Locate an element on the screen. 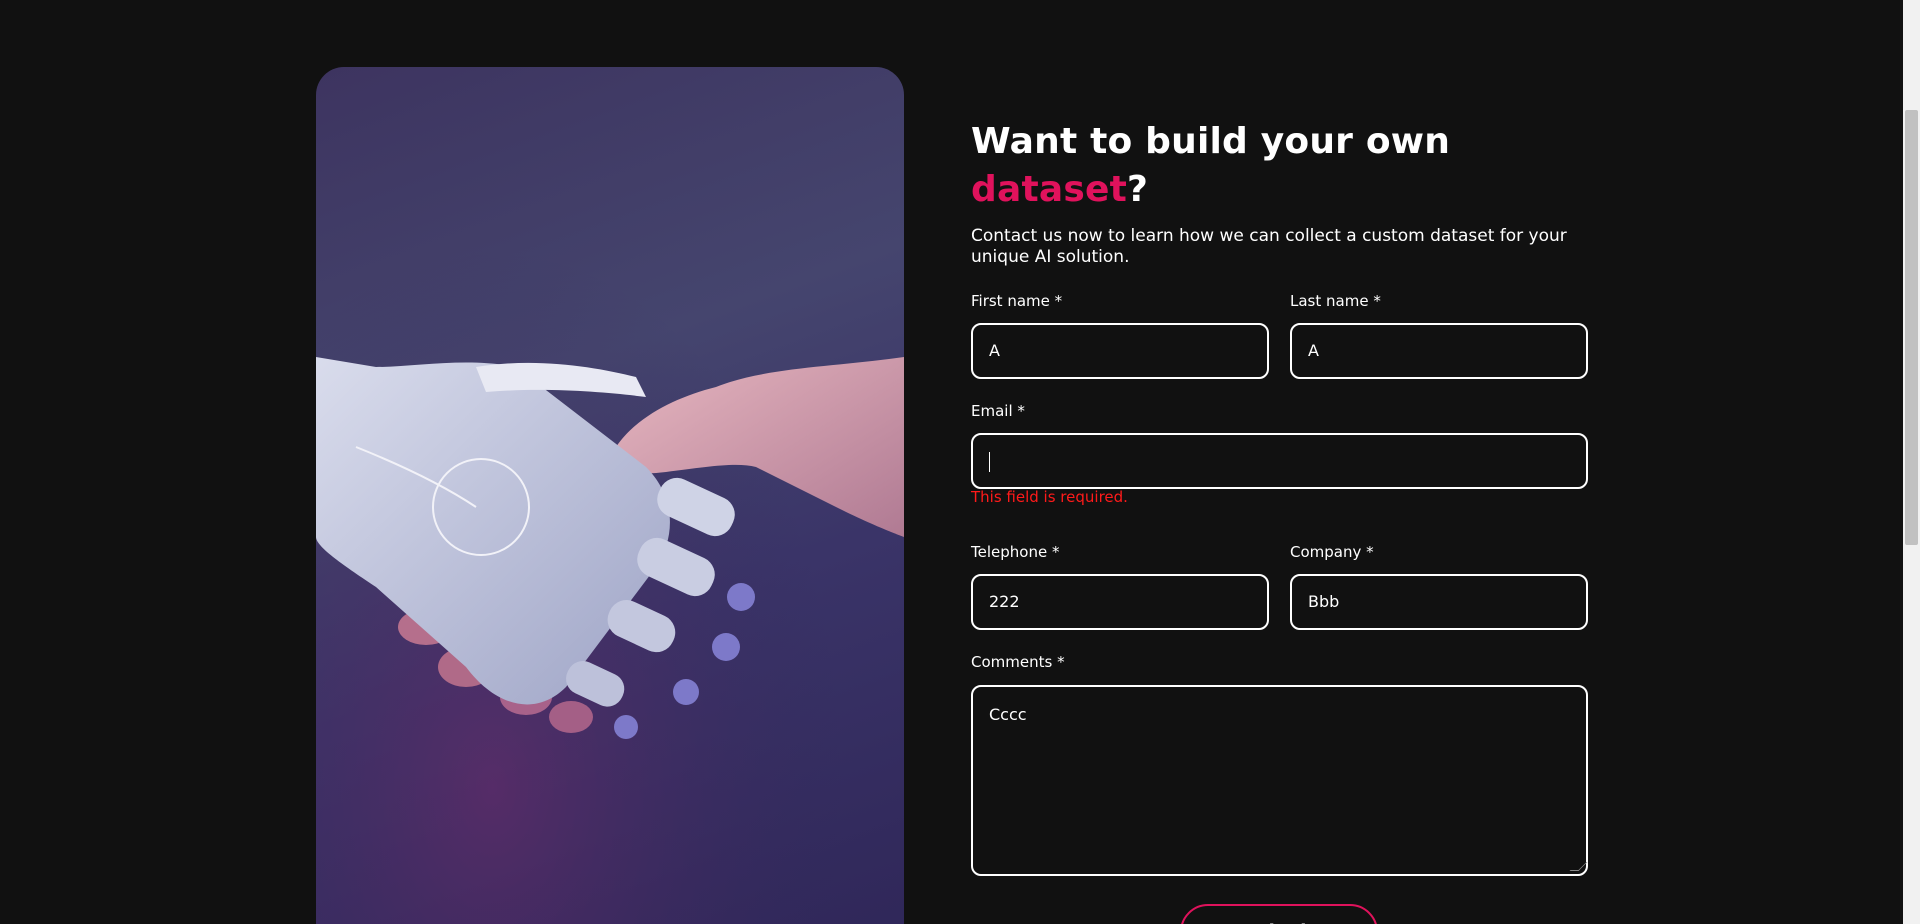 The image size is (1920, 924). telephone-input: 222 is located at coordinates (1120, 602).